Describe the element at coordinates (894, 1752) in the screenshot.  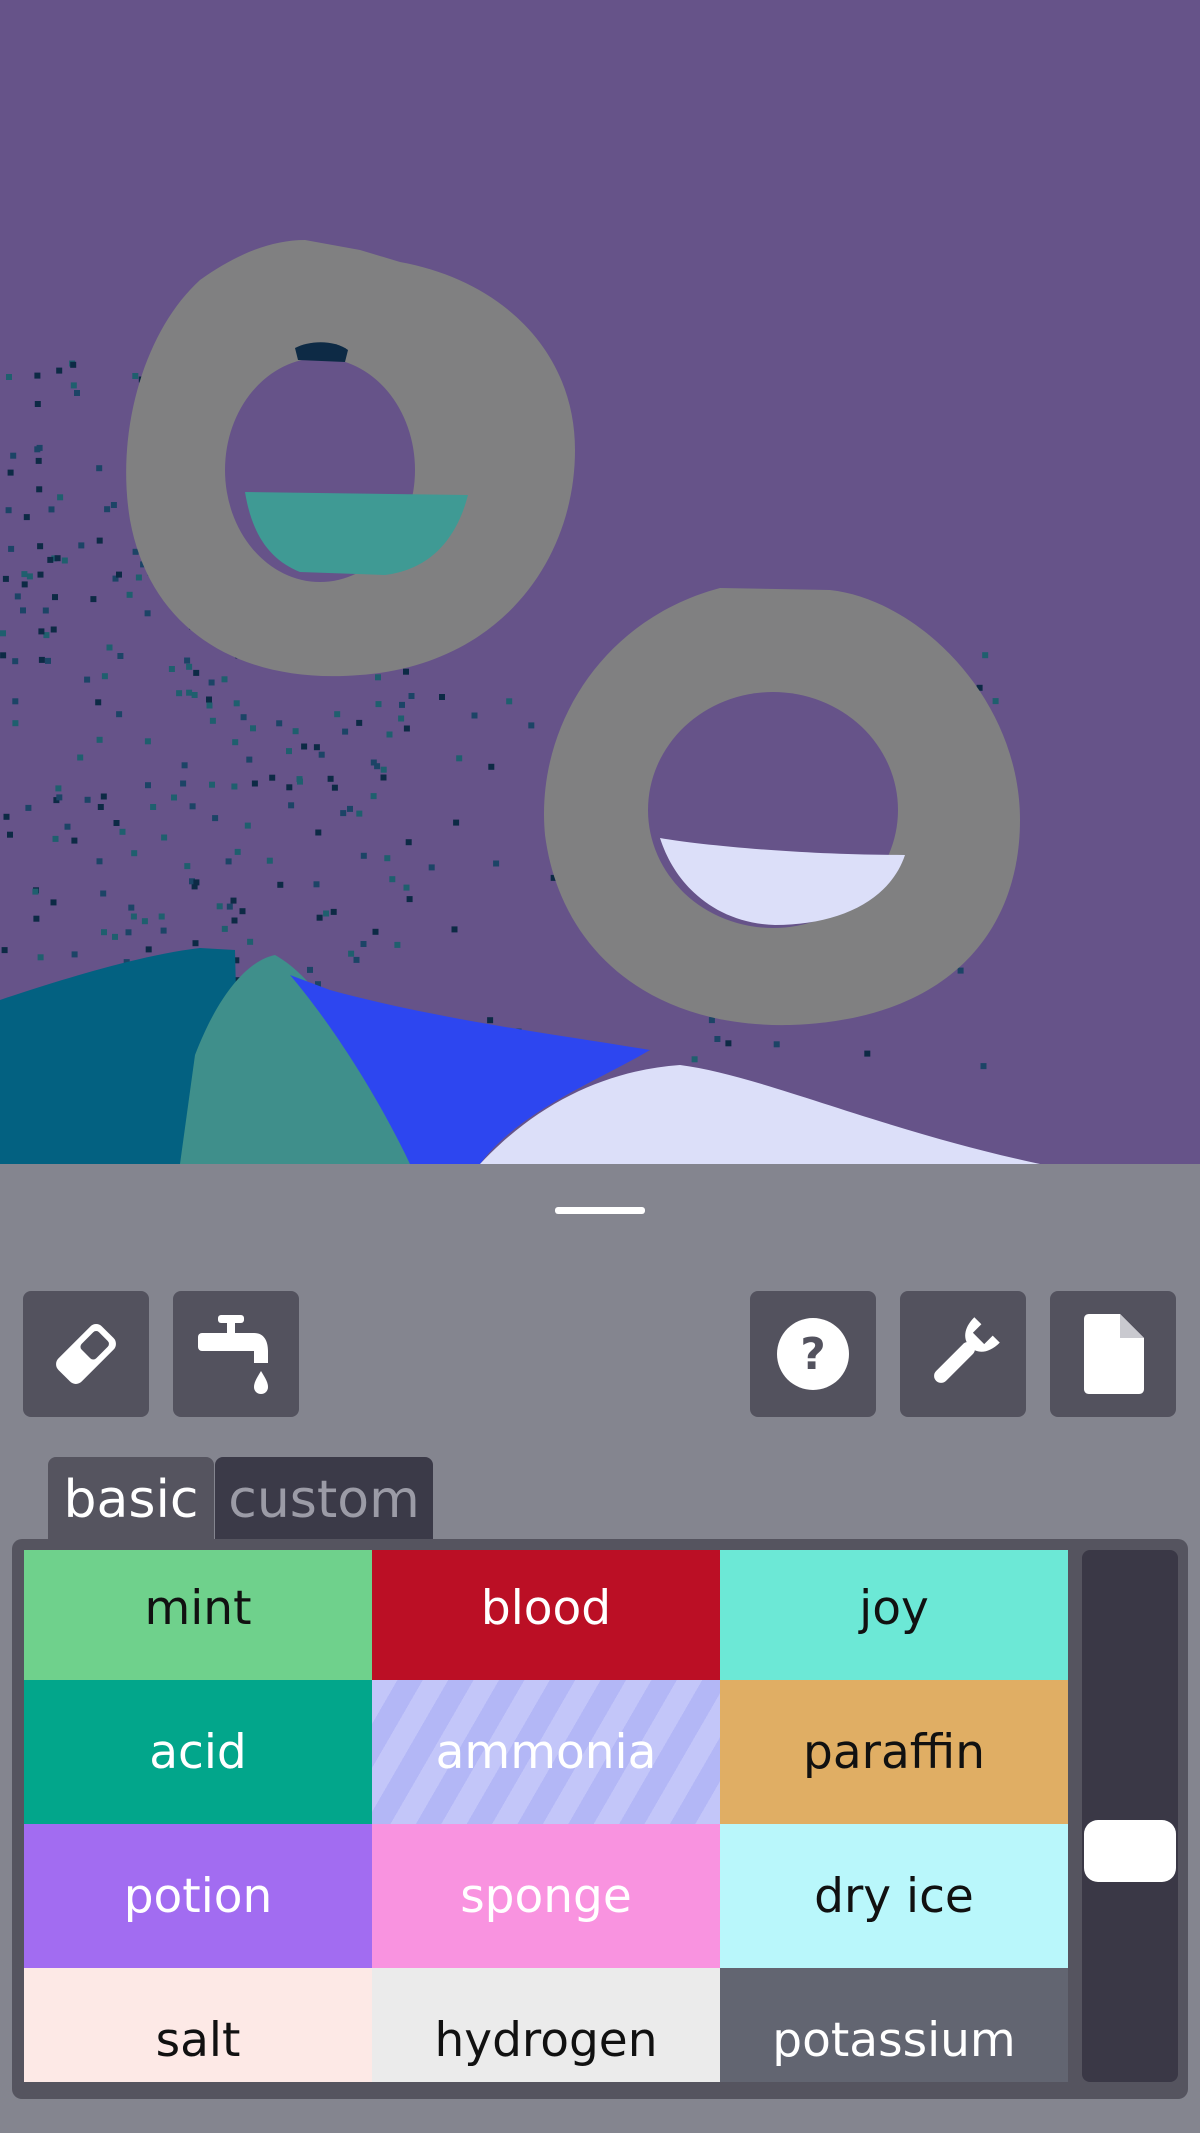
I see `element-paraffin: paraffin` at that location.